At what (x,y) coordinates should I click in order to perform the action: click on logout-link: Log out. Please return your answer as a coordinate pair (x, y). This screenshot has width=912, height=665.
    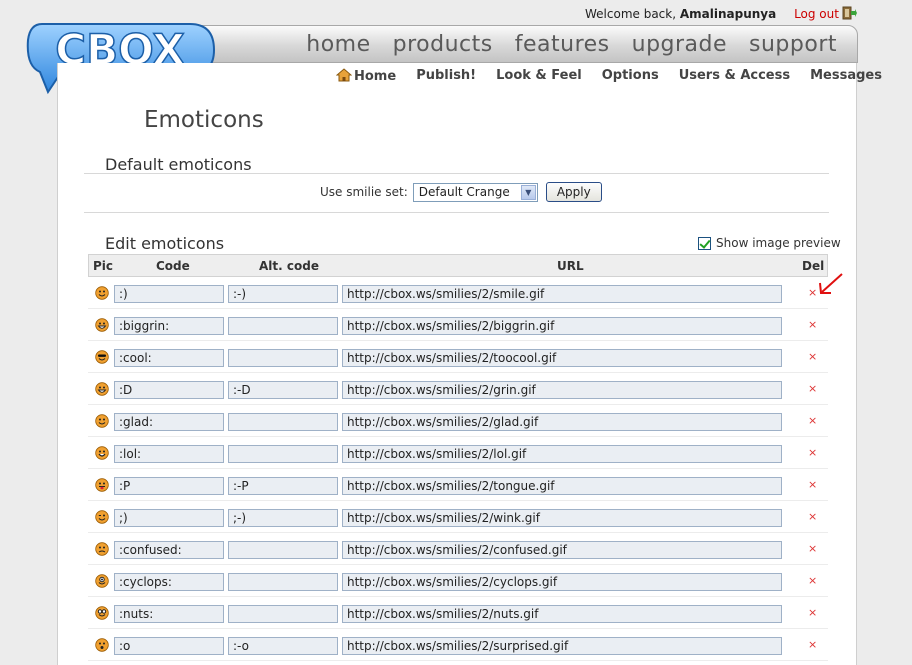
    Looking at the image, I should click on (825, 13).